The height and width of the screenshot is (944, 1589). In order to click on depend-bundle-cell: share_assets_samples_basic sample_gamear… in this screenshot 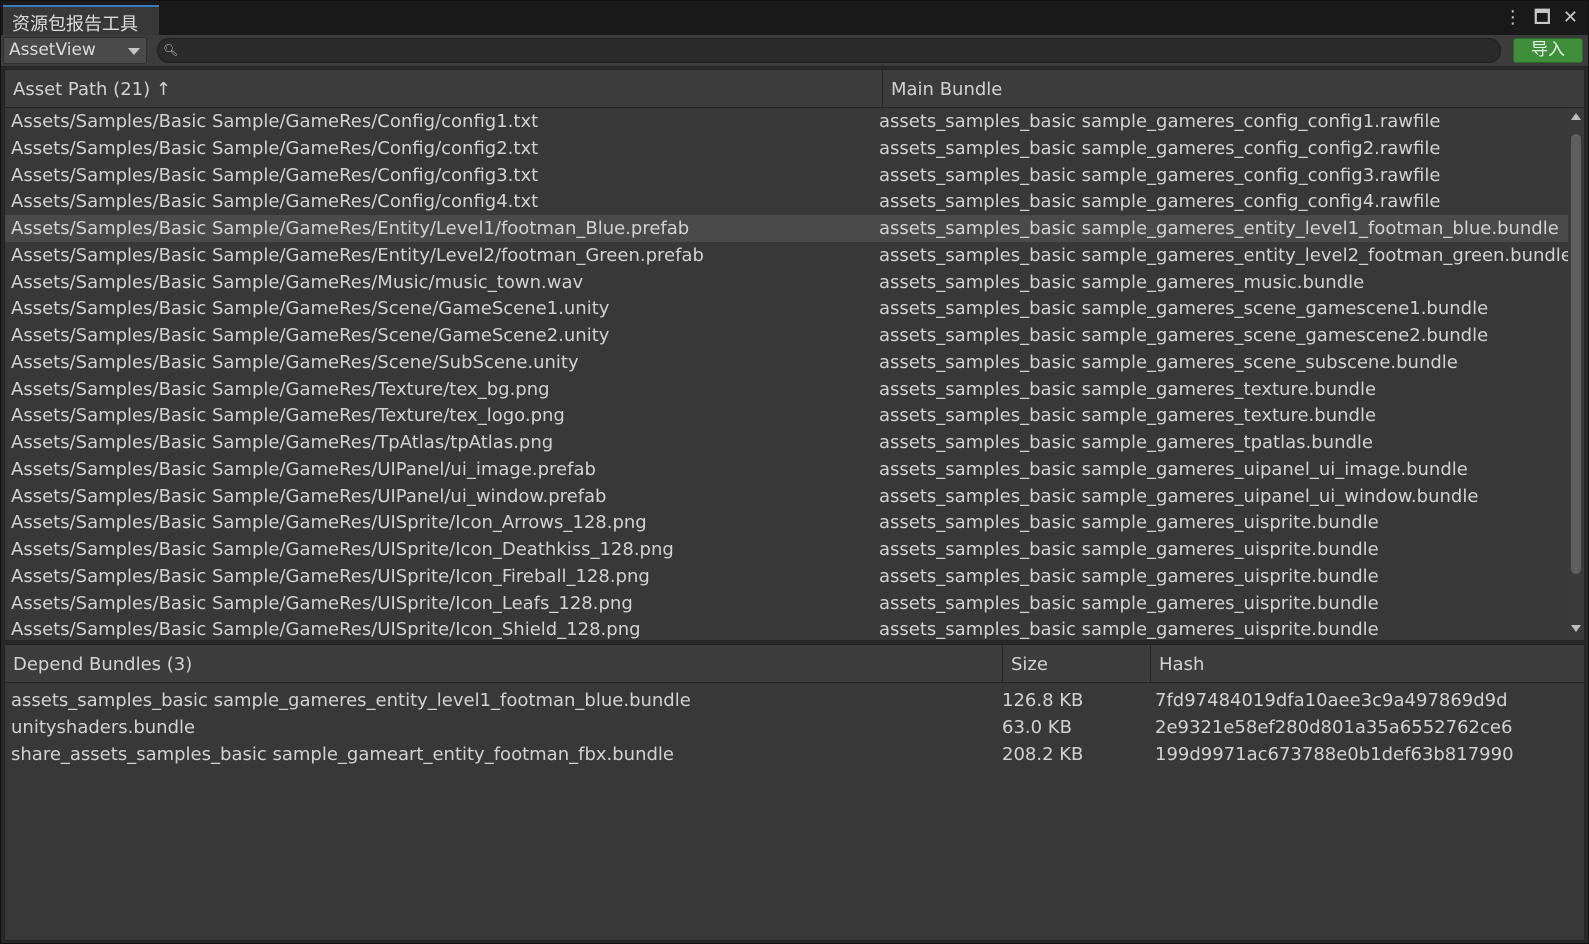, I will do `click(342, 754)`.